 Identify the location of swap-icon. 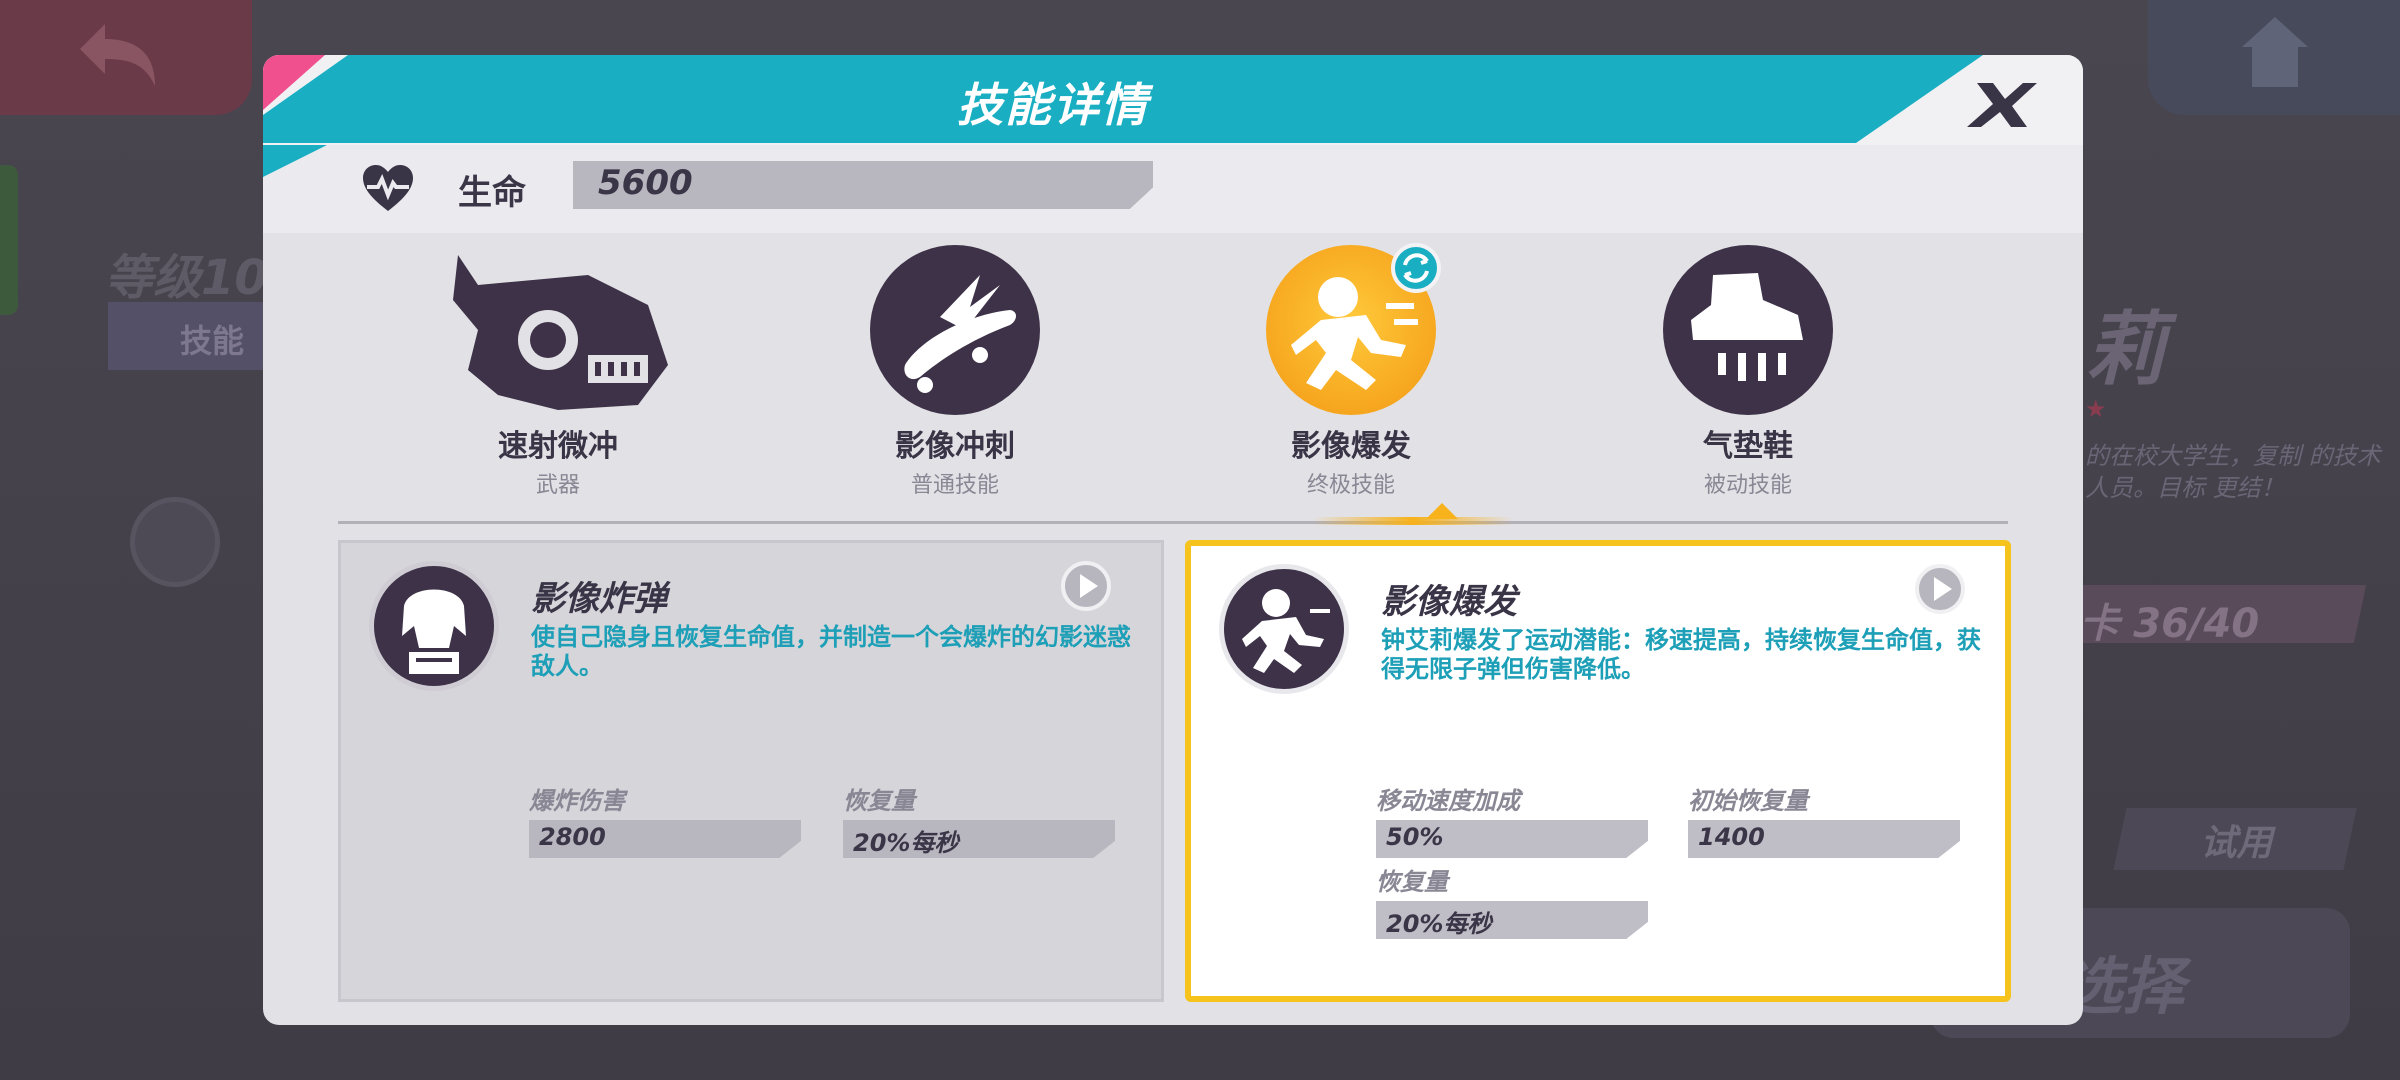
(1416, 268).